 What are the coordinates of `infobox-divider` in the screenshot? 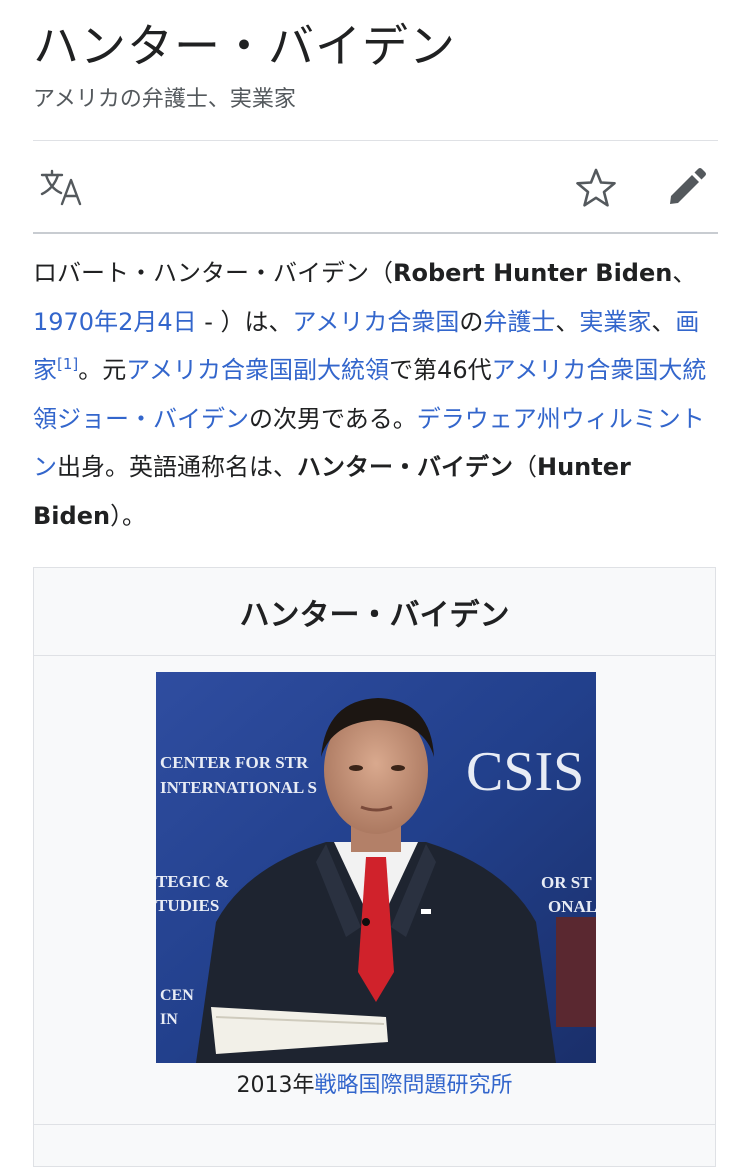 It's located at (374, 1124).